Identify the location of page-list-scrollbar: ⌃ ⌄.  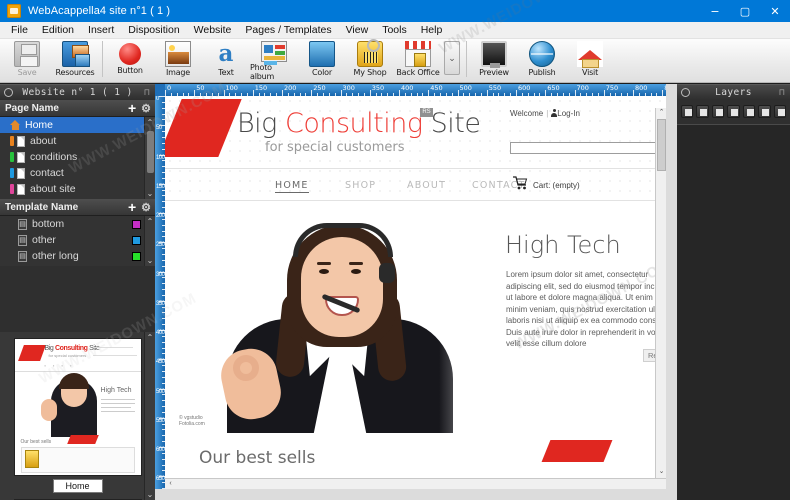
(149, 158).